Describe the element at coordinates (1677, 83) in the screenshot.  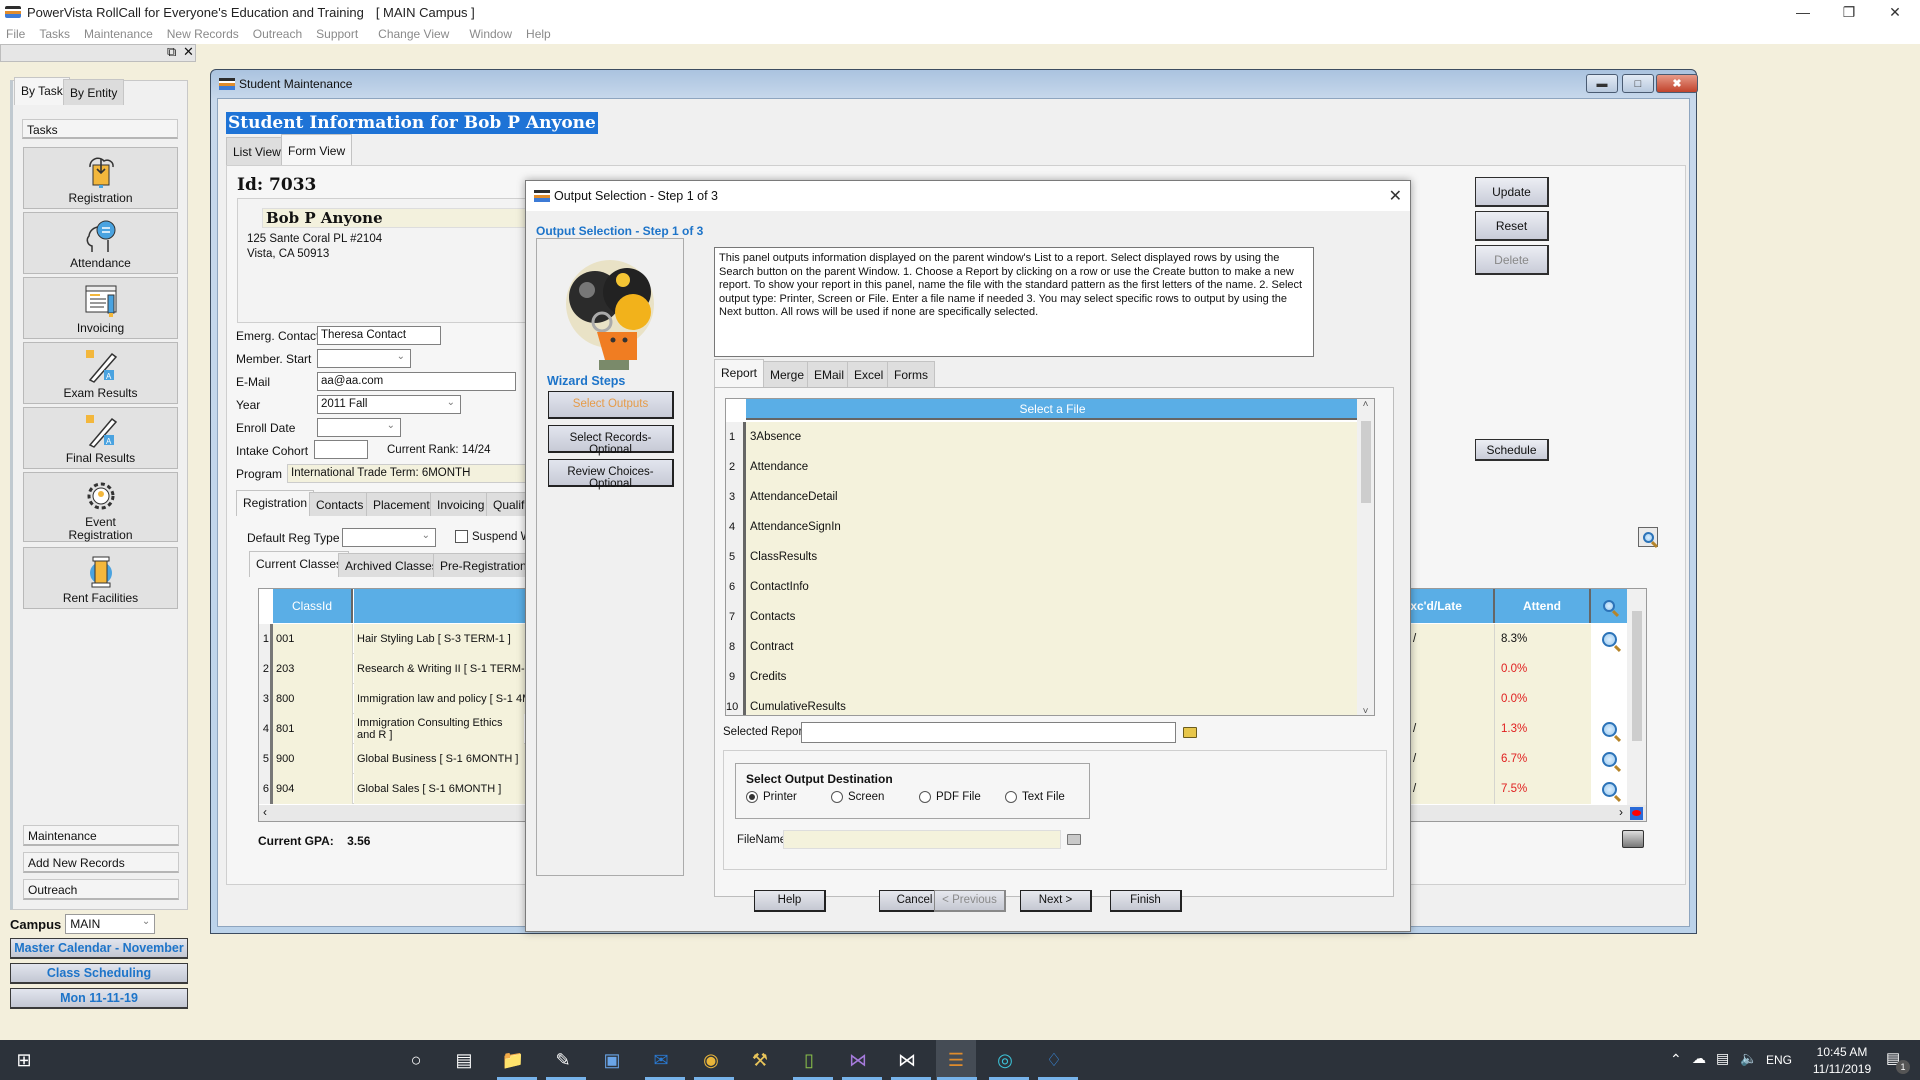
I see `window-close-button: ✖` at that location.